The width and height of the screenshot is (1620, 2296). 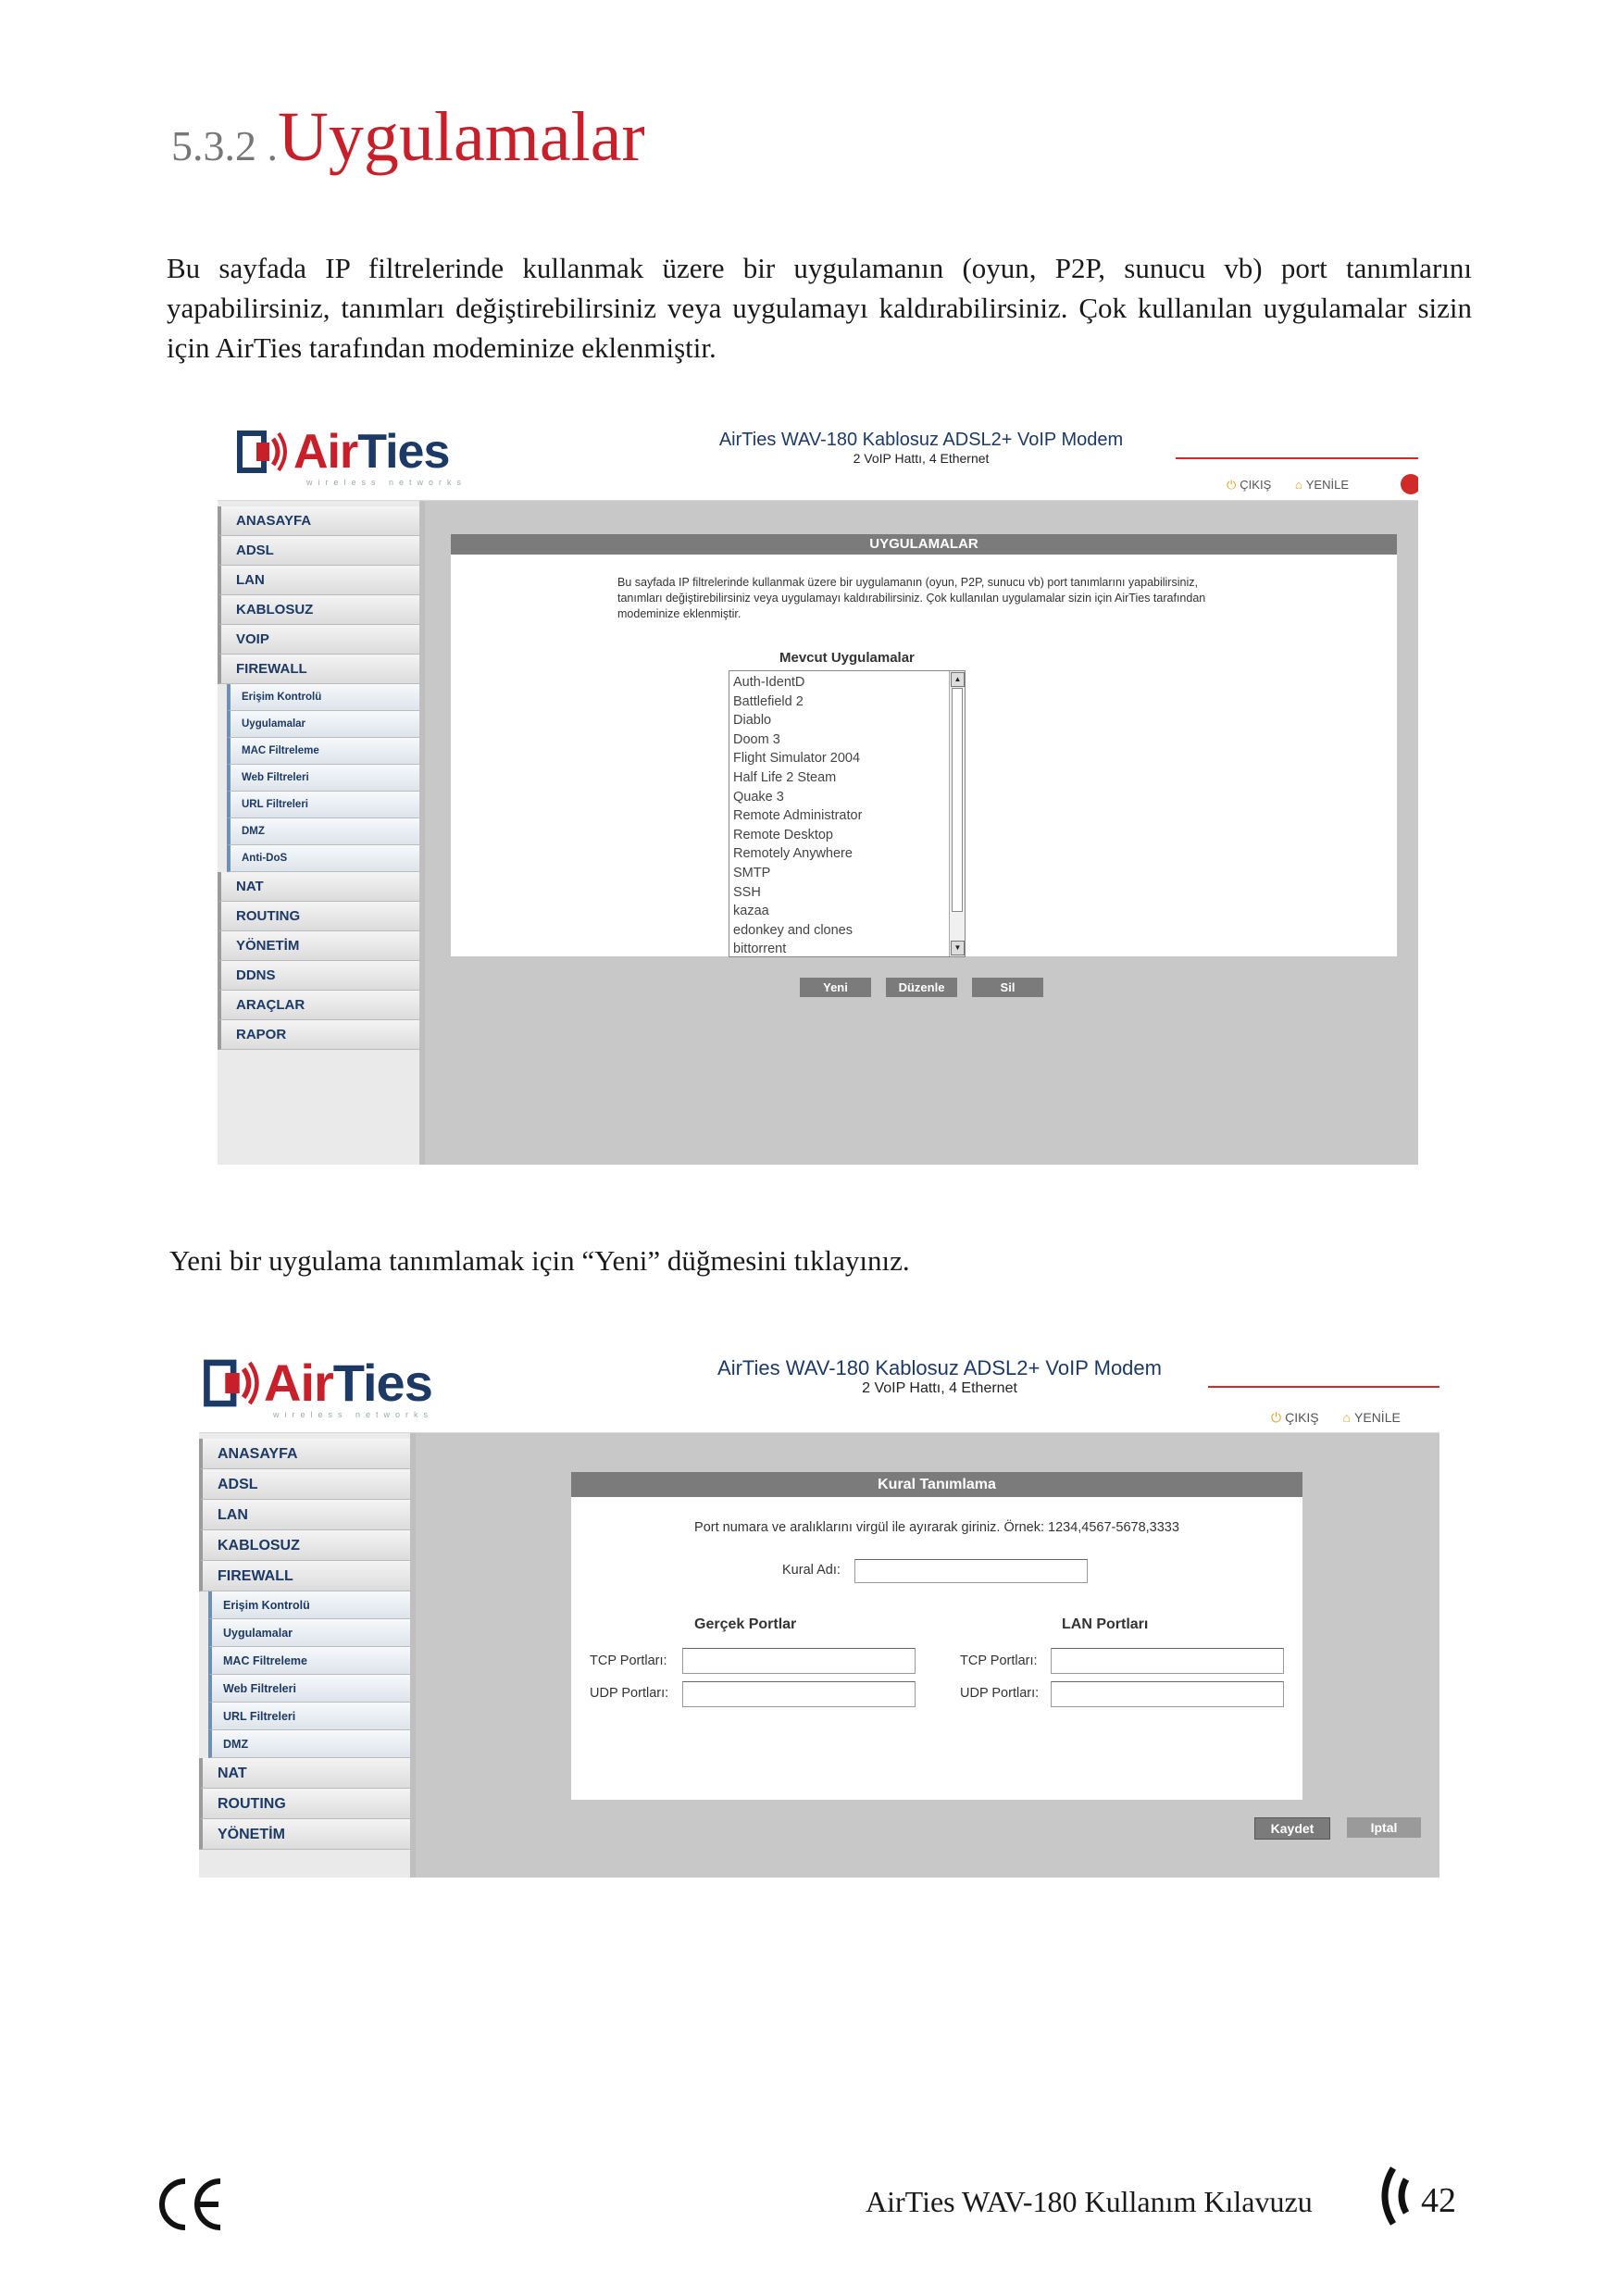 What do you see at coordinates (957, 800) in the screenshot?
I see `scroll-thumb` at bounding box center [957, 800].